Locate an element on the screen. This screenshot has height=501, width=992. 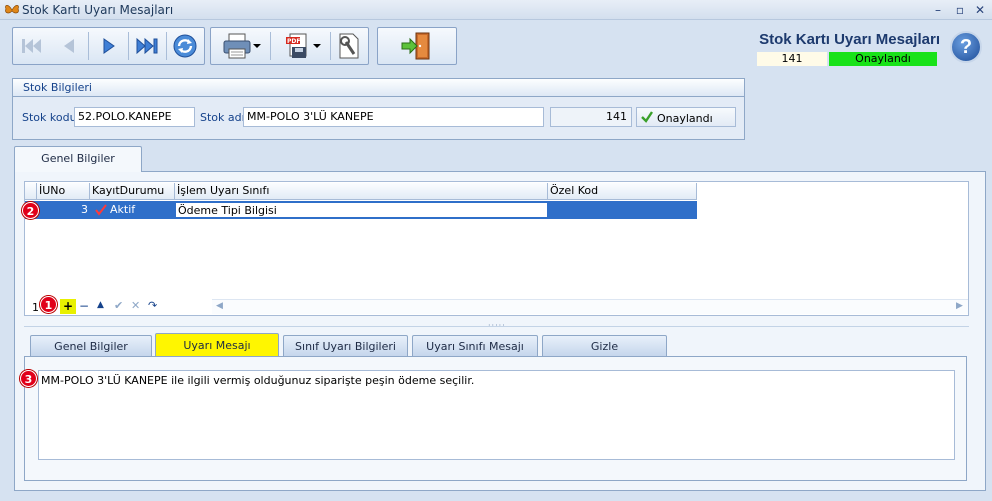
remove-record-icon: − is located at coordinates (84, 306).